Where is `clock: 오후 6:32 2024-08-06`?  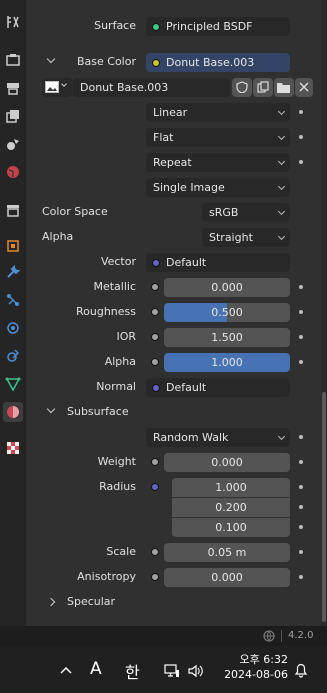 clock: 오후 6:32 2024-08-06 is located at coordinates (255, 667).